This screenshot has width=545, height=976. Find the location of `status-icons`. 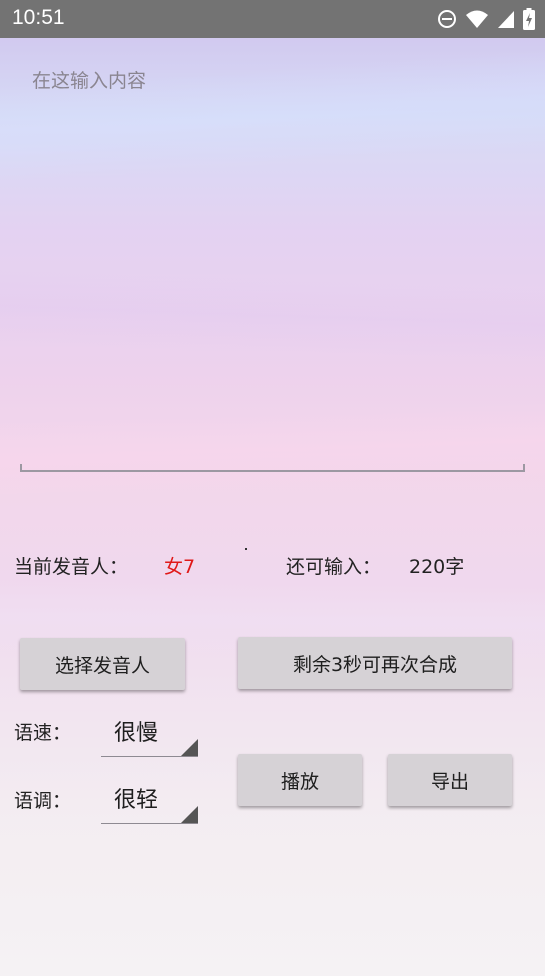

status-icons is located at coordinates (486, 19).